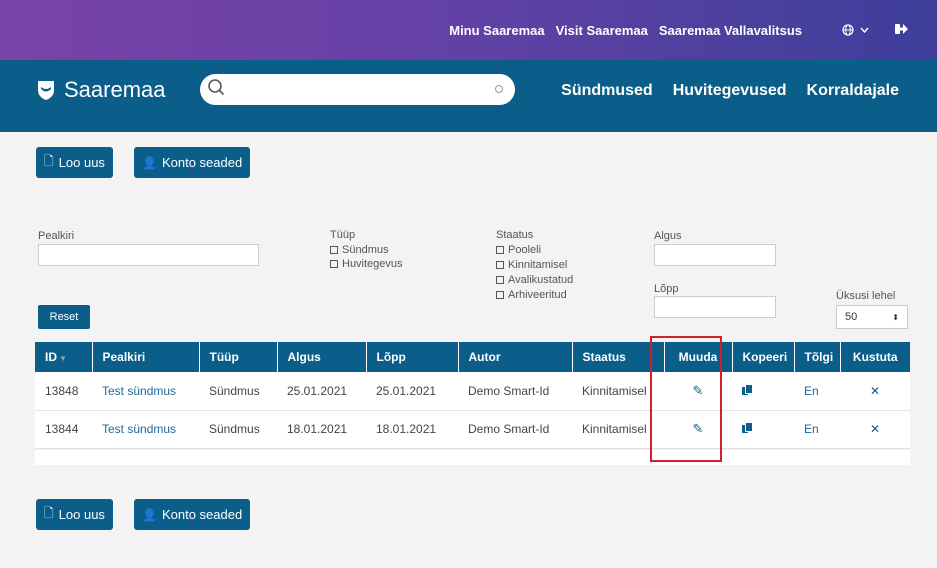  I want to click on option-label: Avalikustatud, so click(541, 280).